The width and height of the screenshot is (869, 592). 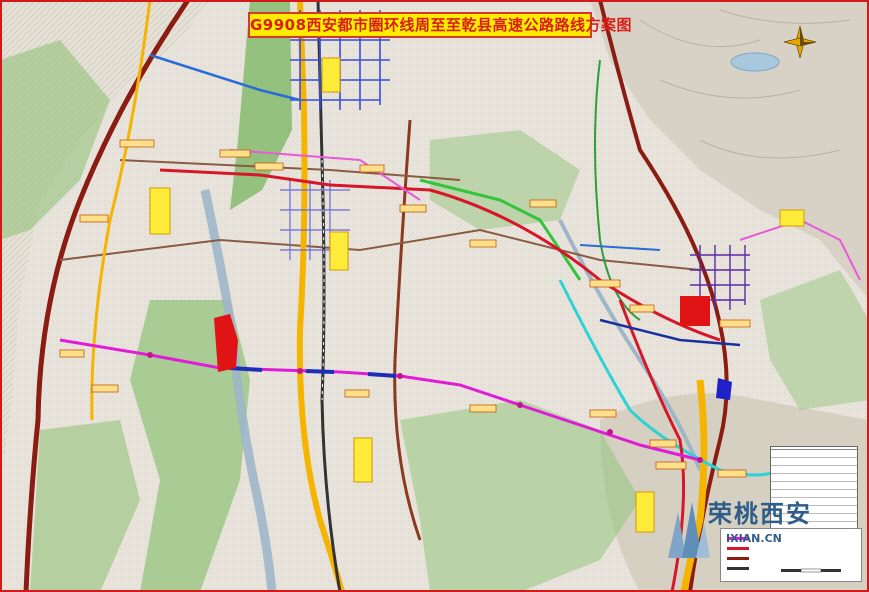 What do you see at coordinates (363, 460) in the screenshot?
I see `district-label-south` at bounding box center [363, 460].